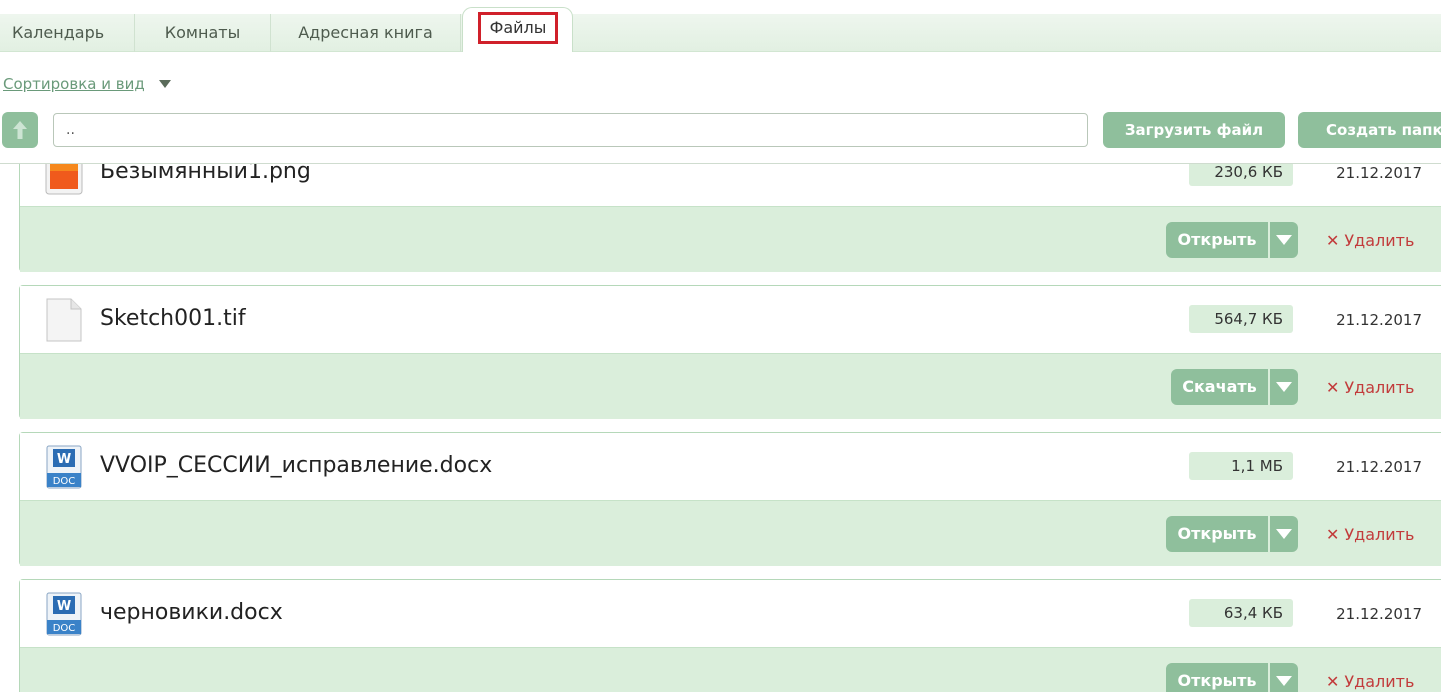  What do you see at coordinates (296, 465) in the screenshot?
I see `file-name: VVOIP_СЕССИИ_исправление.docx` at bounding box center [296, 465].